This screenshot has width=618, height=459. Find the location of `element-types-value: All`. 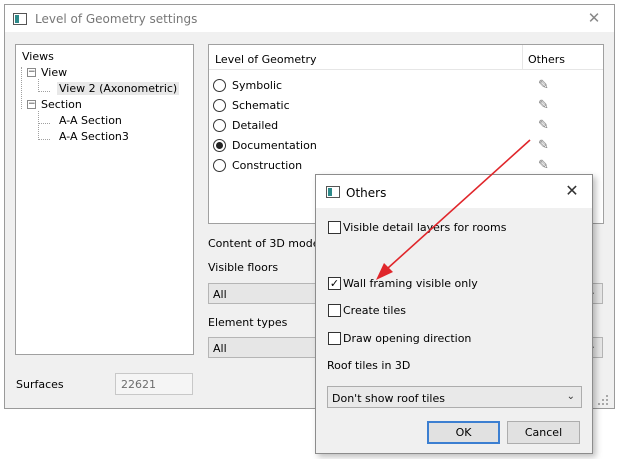

element-types-value: All is located at coordinates (220, 348).